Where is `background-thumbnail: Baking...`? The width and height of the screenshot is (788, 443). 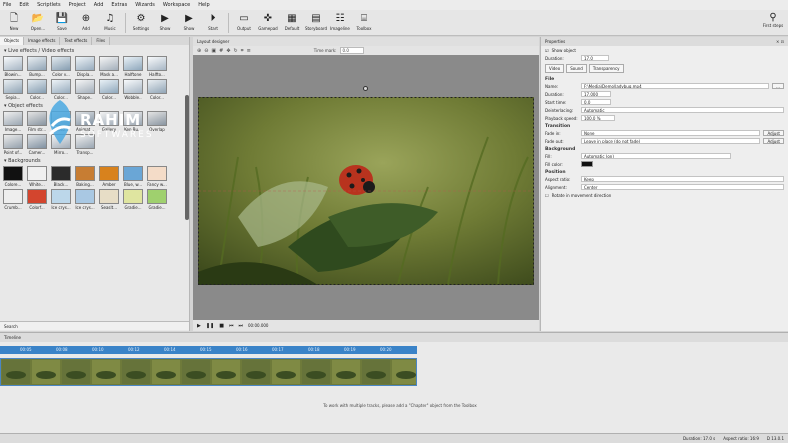
background-thumbnail: Baking... is located at coordinates (85, 176).